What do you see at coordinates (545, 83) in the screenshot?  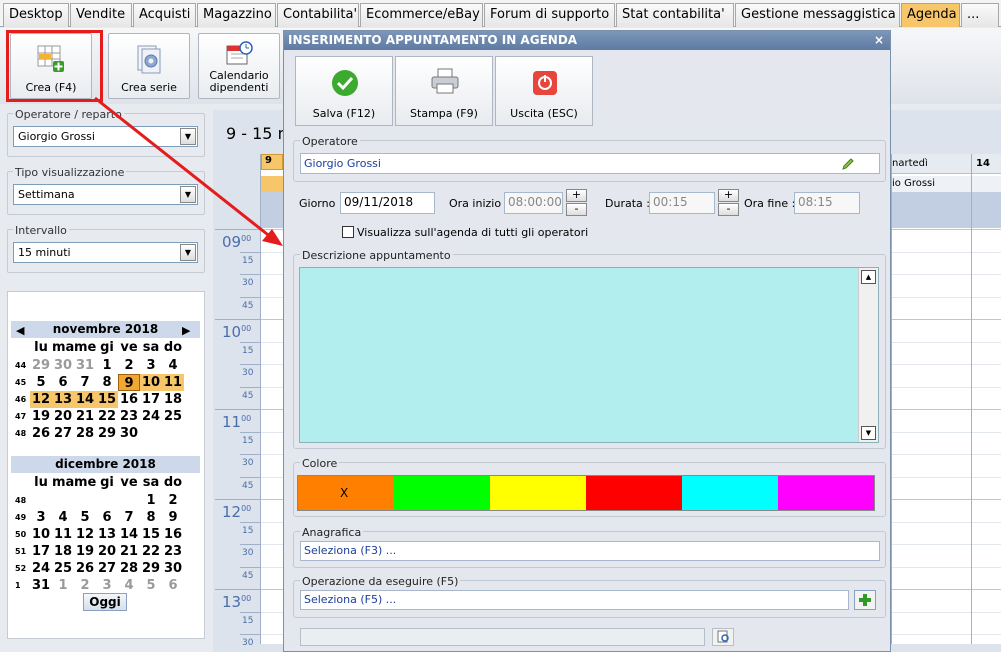 I see `power-icon` at bounding box center [545, 83].